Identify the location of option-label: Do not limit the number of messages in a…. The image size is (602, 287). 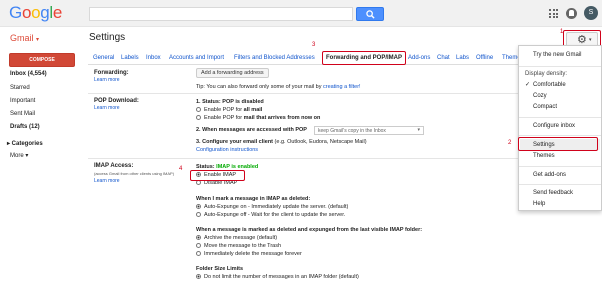
(281, 277).